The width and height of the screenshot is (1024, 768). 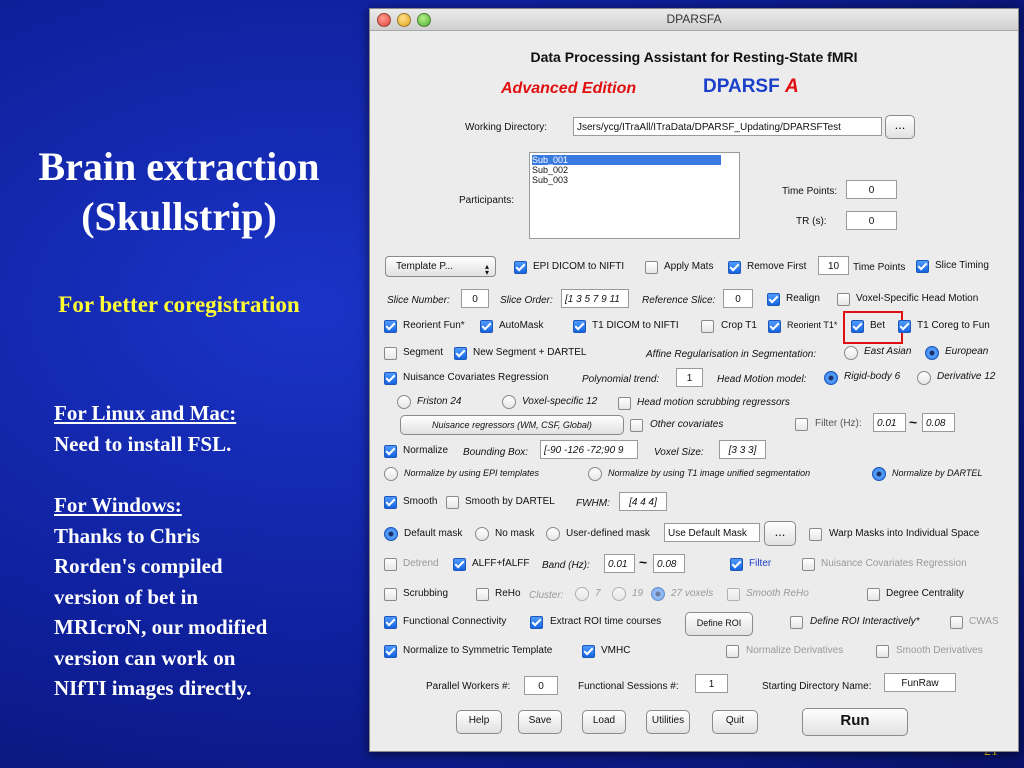 What do you see at coordinates (857, 326) in the screenshot?
I see `bet-checkbox` at bounding box center [857, 326].